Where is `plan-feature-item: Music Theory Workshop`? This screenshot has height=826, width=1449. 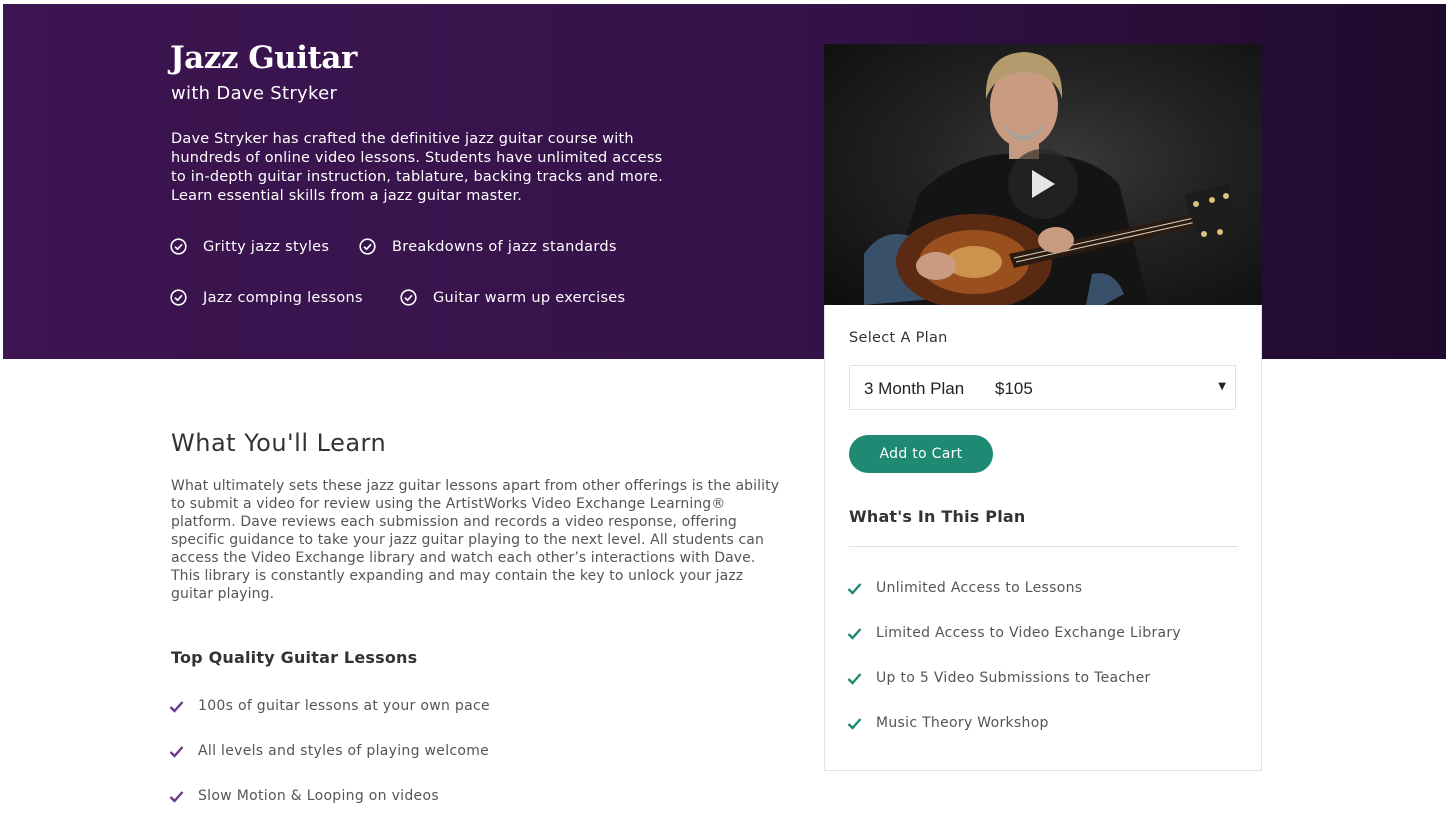
plan-feature-item: Music Theory Workshop is located at coordinates (948, 723).